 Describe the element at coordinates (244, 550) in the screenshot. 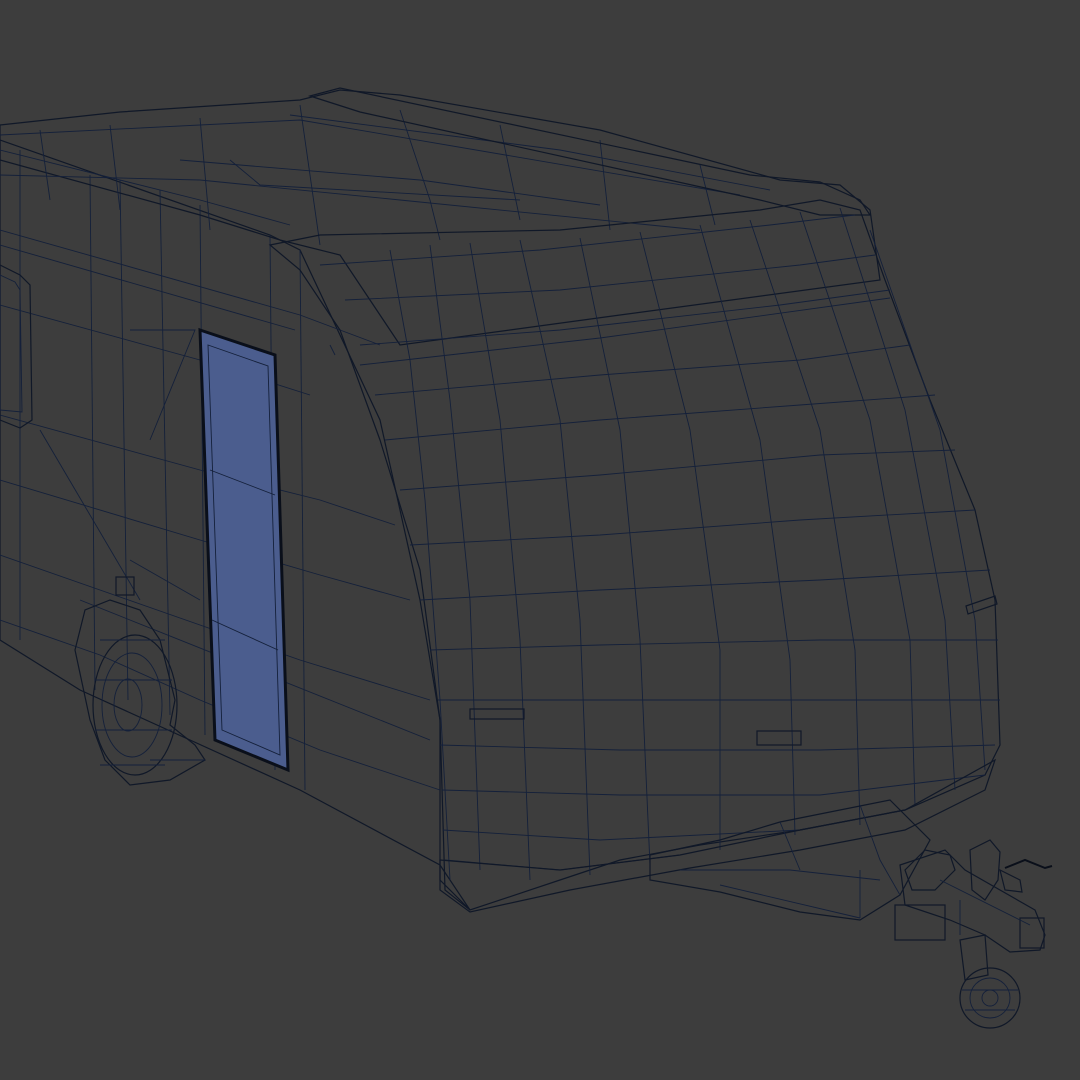

I see `side-door` at that location.